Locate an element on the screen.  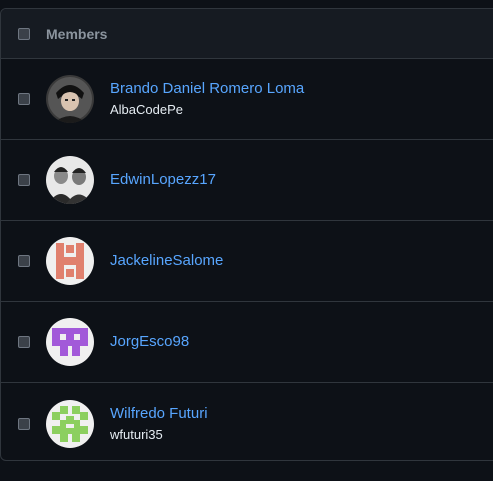
members-header-title: Members is located at coordinates (77, 33).